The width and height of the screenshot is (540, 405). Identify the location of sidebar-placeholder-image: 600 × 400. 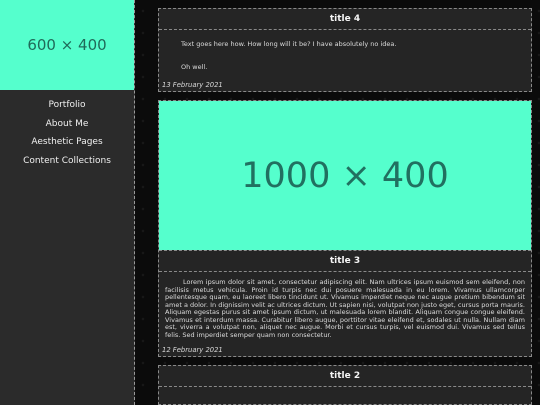
(67, 45).